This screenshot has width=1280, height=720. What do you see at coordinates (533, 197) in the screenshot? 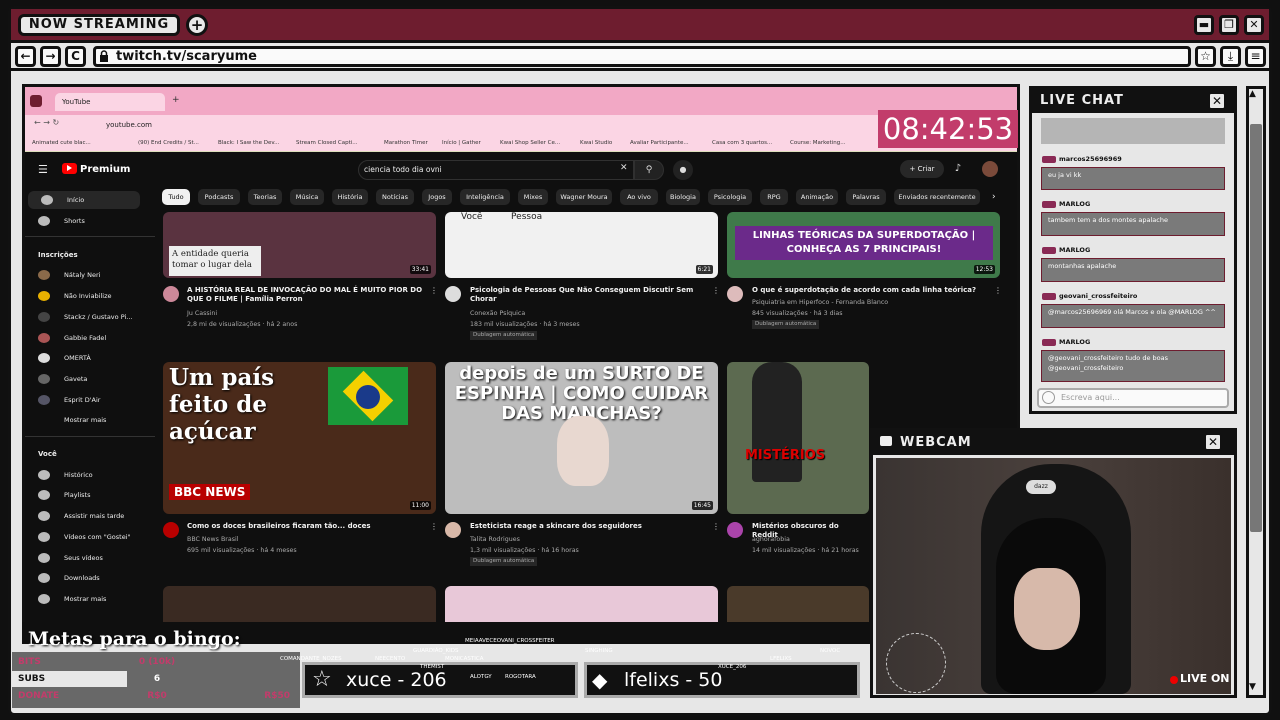
I see `chip: Mixes` at bounding box center [533, 197].